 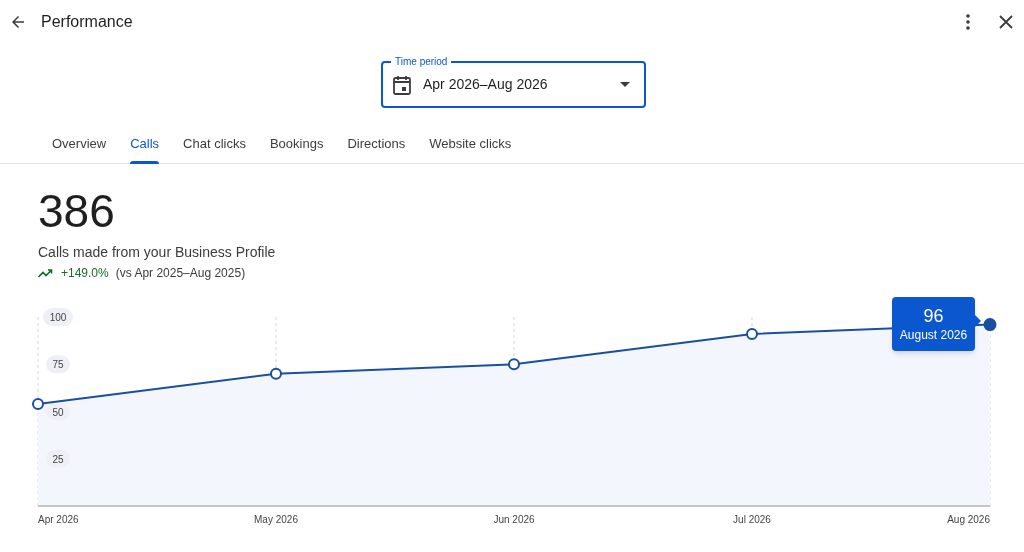 What do you see at coordinates (933, 316) in the screenshot?
I see `tooltip-value: 96` at bounding box center [933, 316].